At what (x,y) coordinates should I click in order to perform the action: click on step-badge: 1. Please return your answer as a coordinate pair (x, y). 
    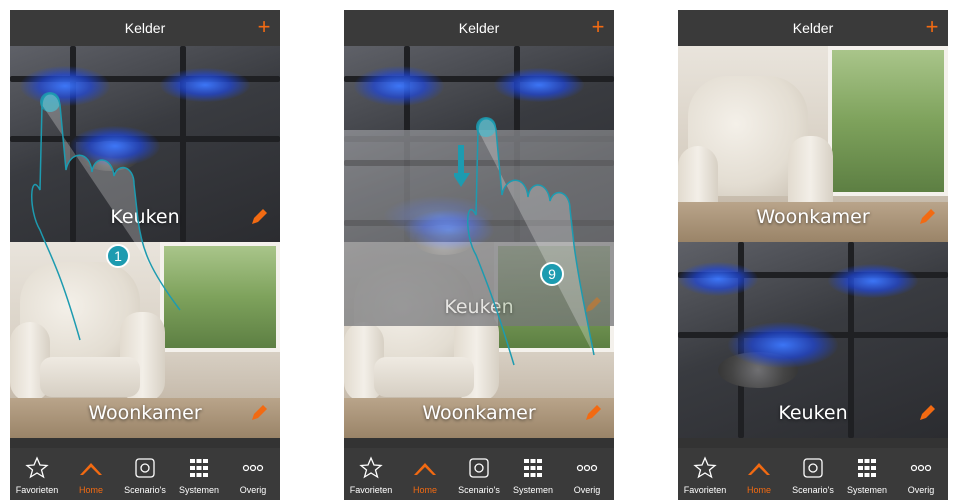
    Looking at the image, I should click on (118, 256).